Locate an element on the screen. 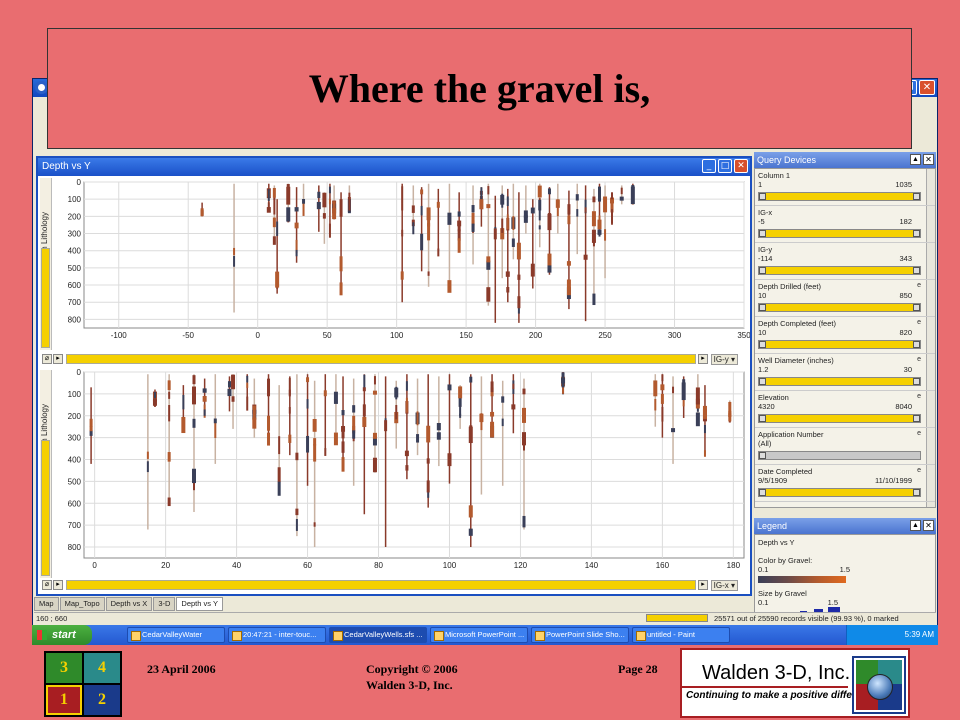 This screenshot has height=720, width=960. query-devices-header: Query Devices ▲ ✕ is located at coordinates (845, 160).